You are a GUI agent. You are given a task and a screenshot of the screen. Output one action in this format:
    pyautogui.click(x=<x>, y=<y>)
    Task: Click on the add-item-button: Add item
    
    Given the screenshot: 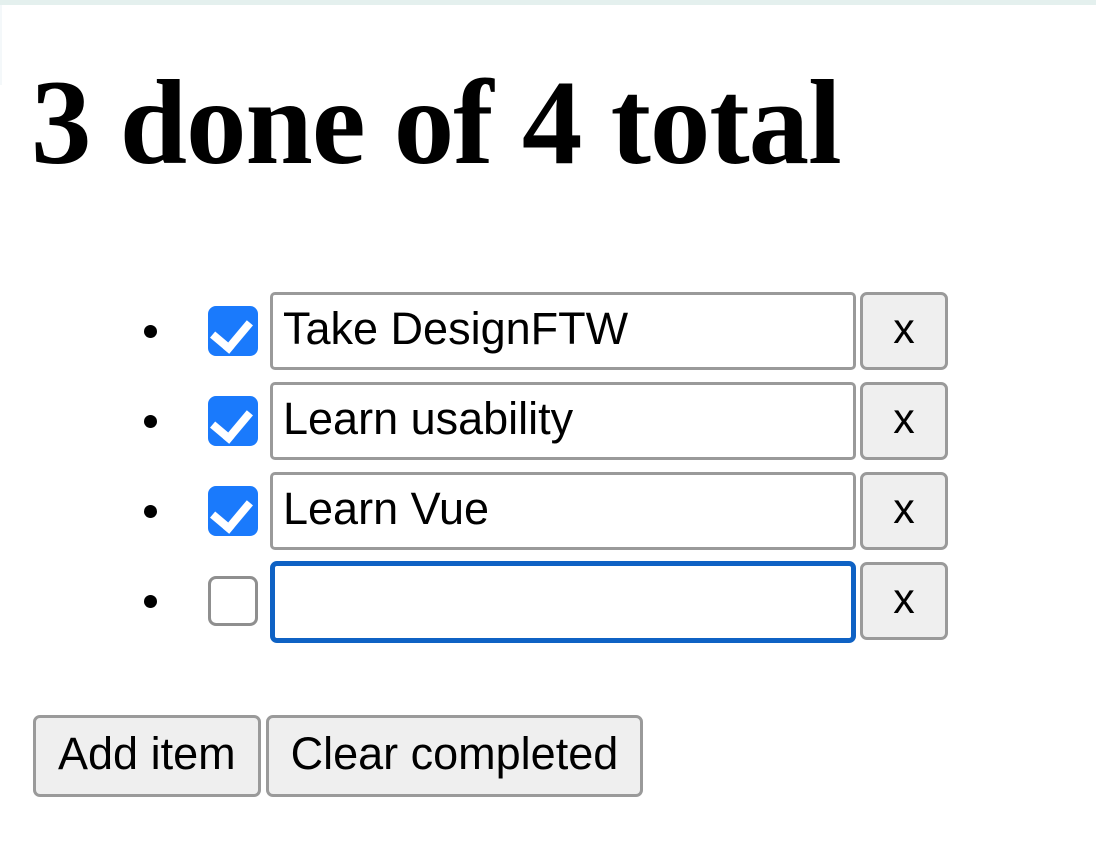 What is the action you would take?
    pyautogui.click(x=147, y=756)
    